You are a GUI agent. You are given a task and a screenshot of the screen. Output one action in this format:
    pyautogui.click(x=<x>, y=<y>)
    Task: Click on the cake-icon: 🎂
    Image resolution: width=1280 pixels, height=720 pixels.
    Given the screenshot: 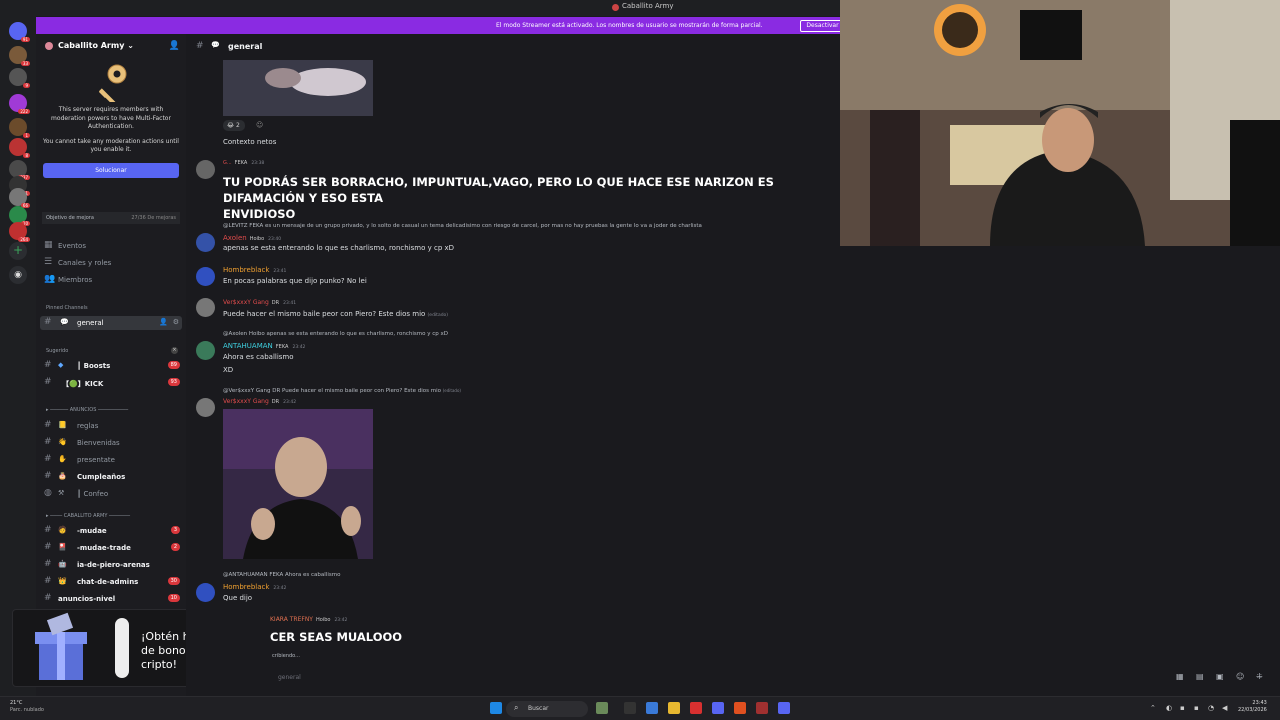 What is the action you would take?
    pyautogui.click(x=62, y=476)
    